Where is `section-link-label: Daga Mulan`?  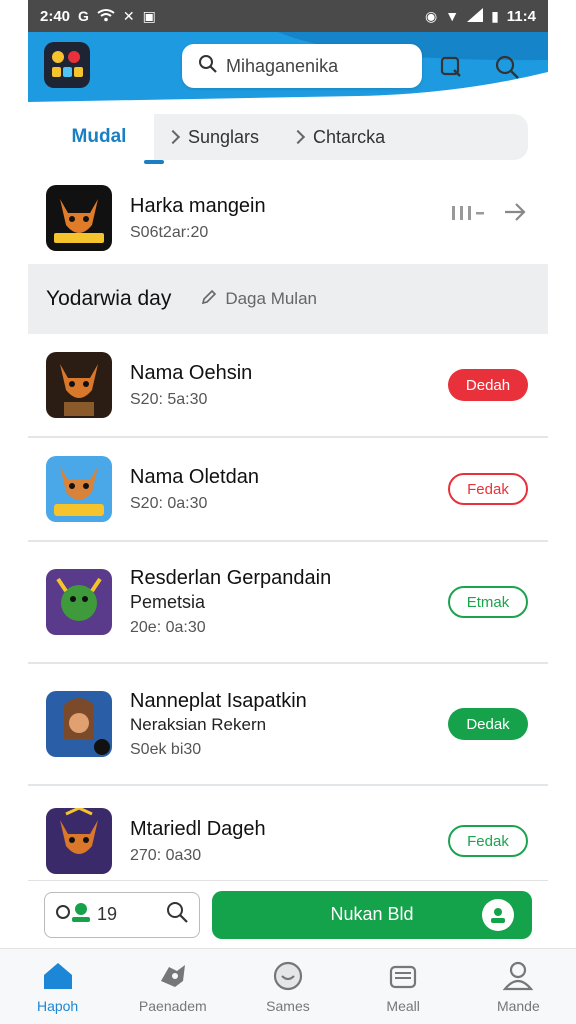 section-link-label: Daga Mulan is located at coordinates (271, 298).